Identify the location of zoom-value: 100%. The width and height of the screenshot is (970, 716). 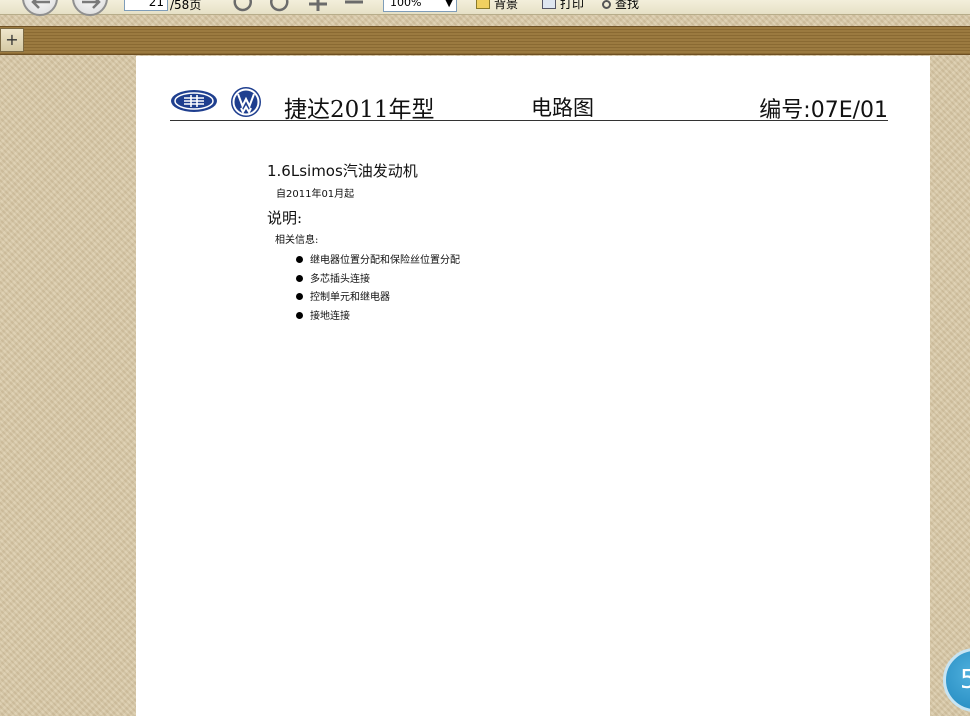
(406, 4).